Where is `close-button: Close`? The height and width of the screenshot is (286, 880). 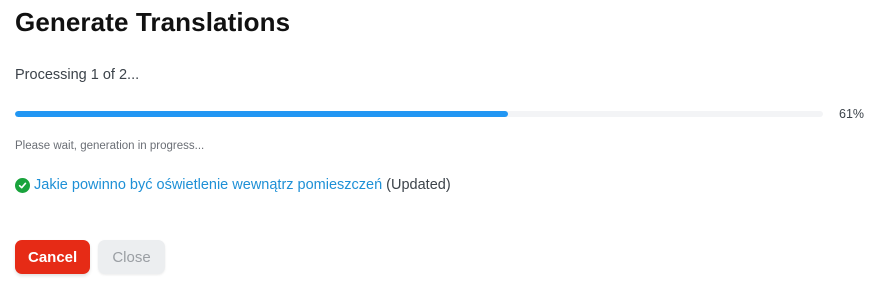 close-button: Close is located at coordinates (131, 257).